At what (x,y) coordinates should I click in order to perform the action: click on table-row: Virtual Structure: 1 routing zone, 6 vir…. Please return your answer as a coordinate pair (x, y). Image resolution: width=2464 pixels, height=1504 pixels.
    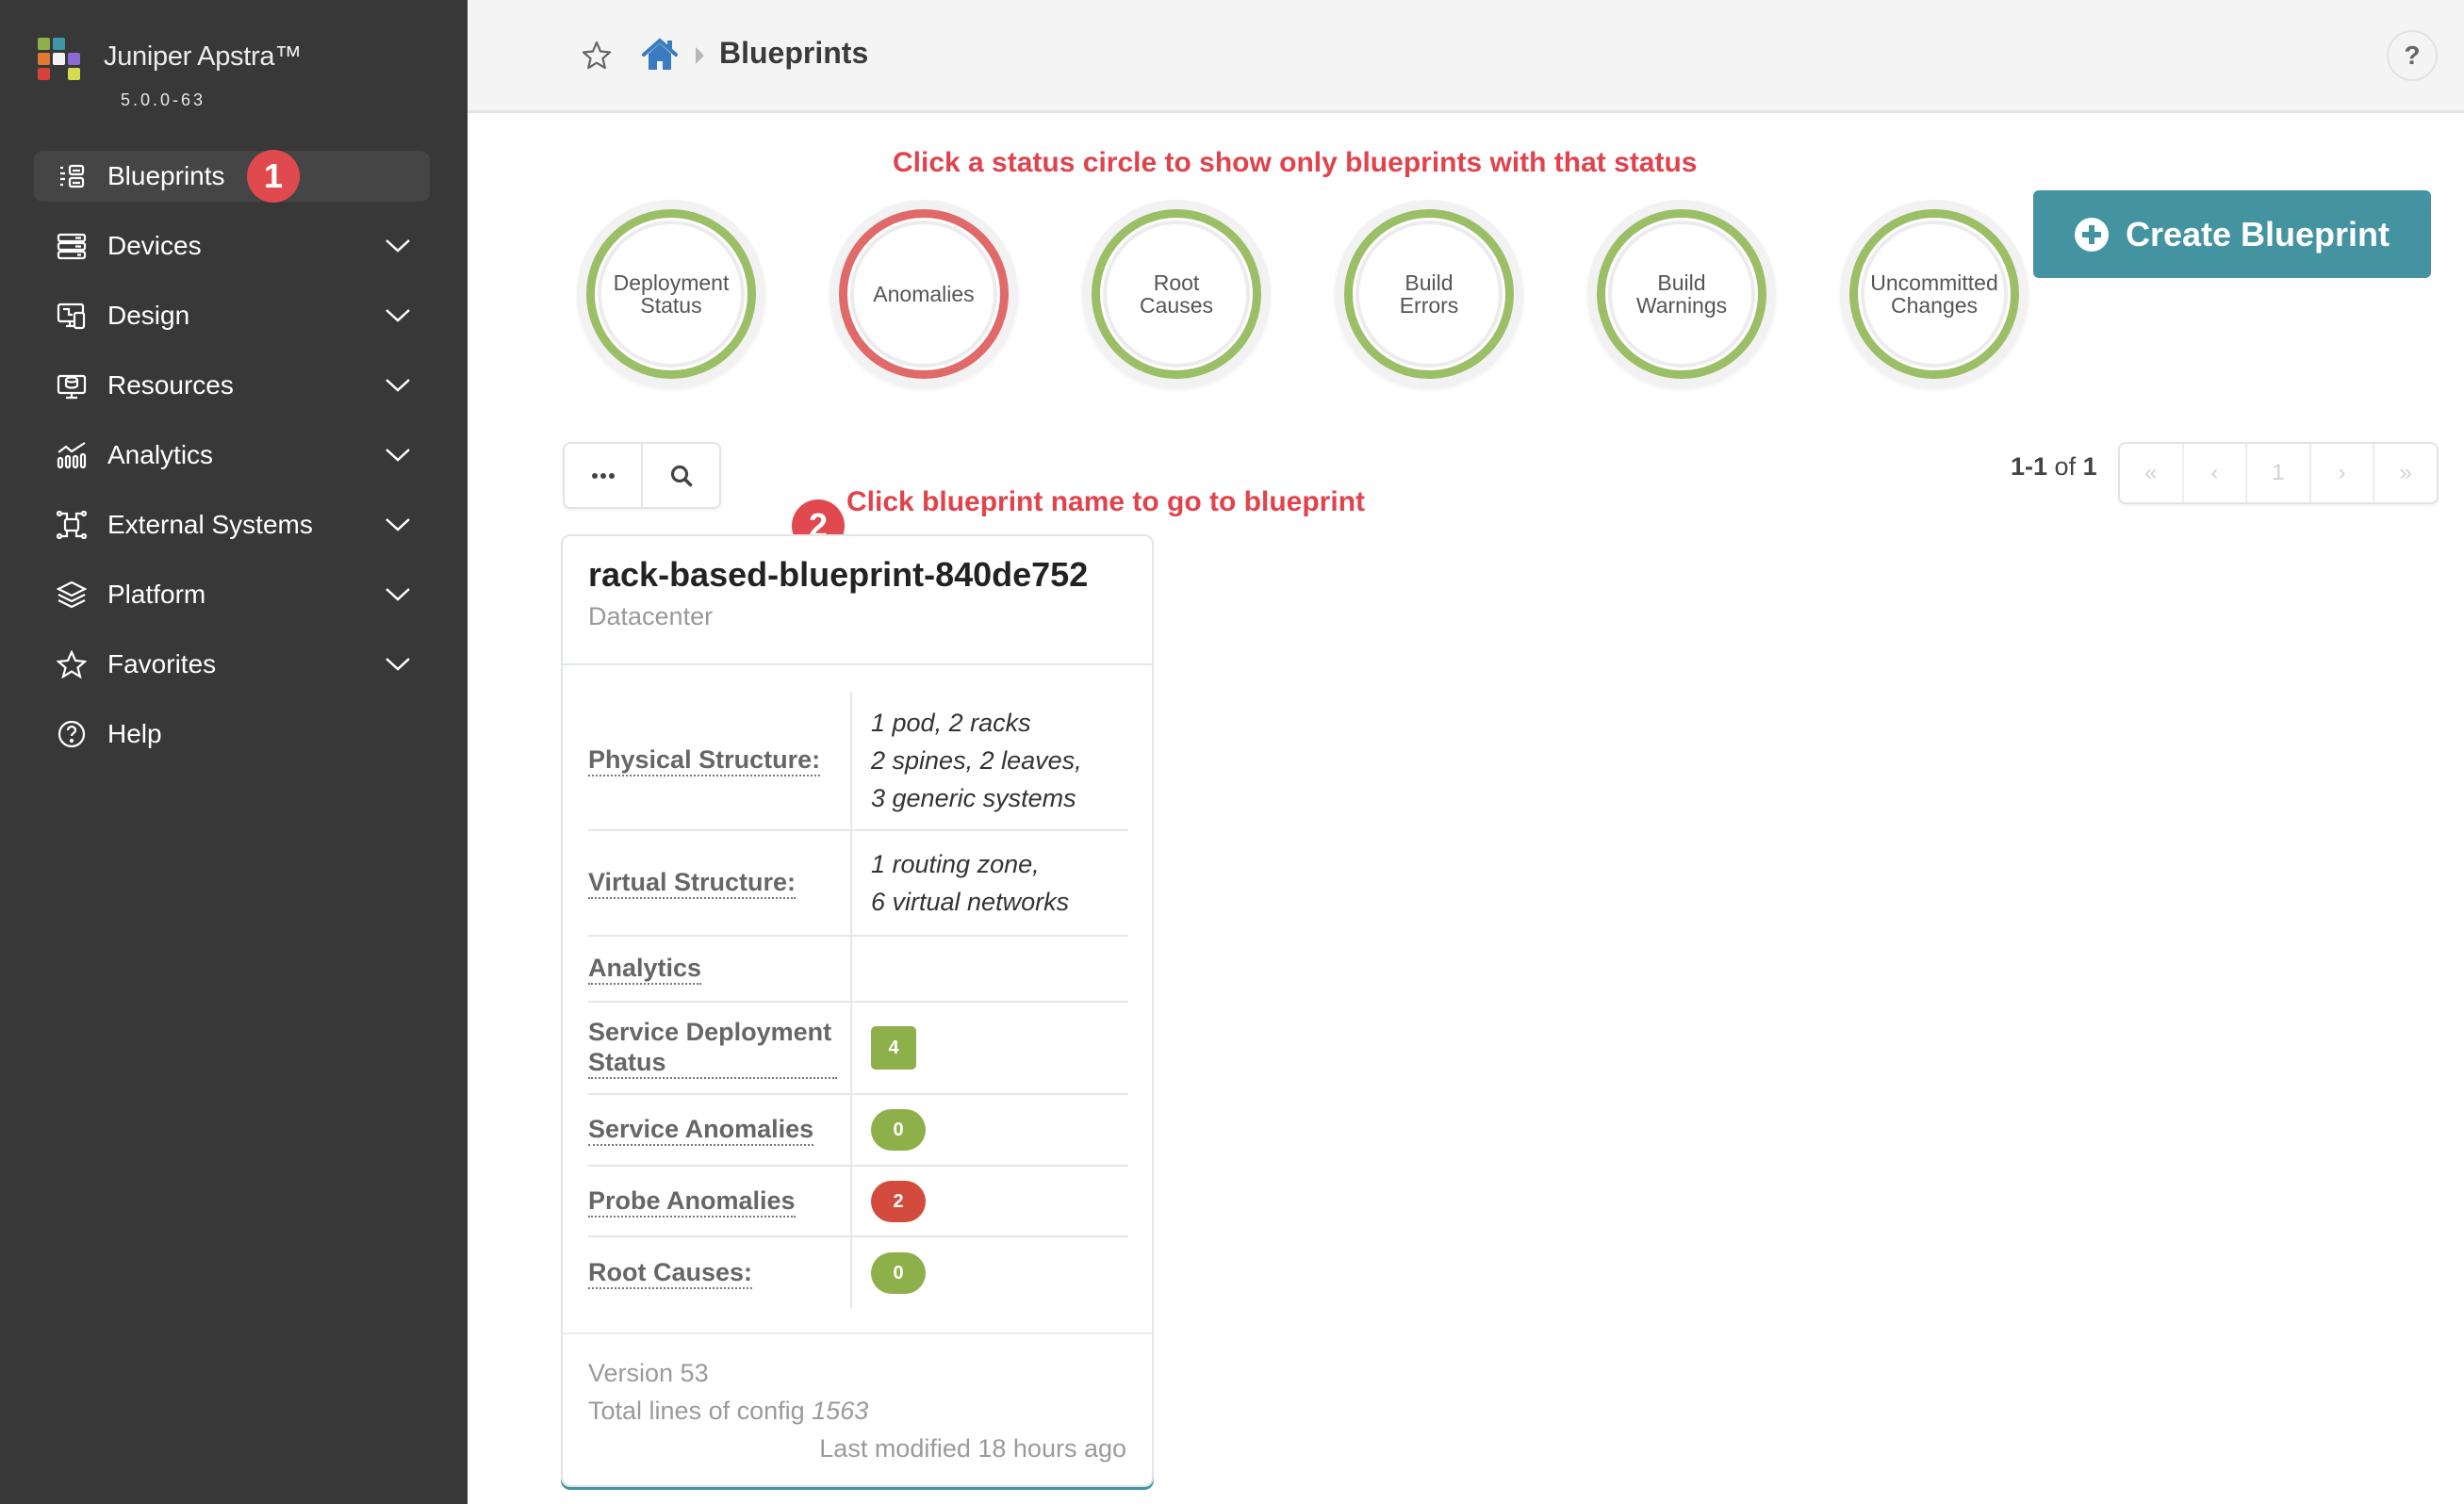
    Looking at the image, I should click on (858, 884).